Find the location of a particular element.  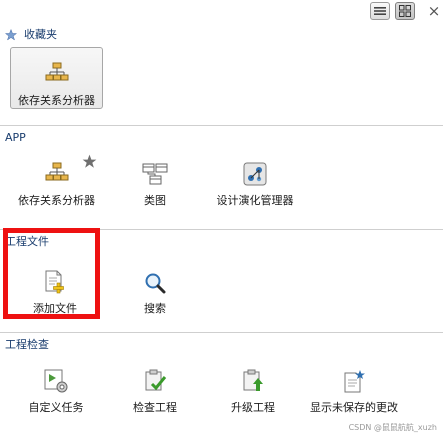

project-check-item-custom-task: 自定义任务 is located at coordinates (56, 389).